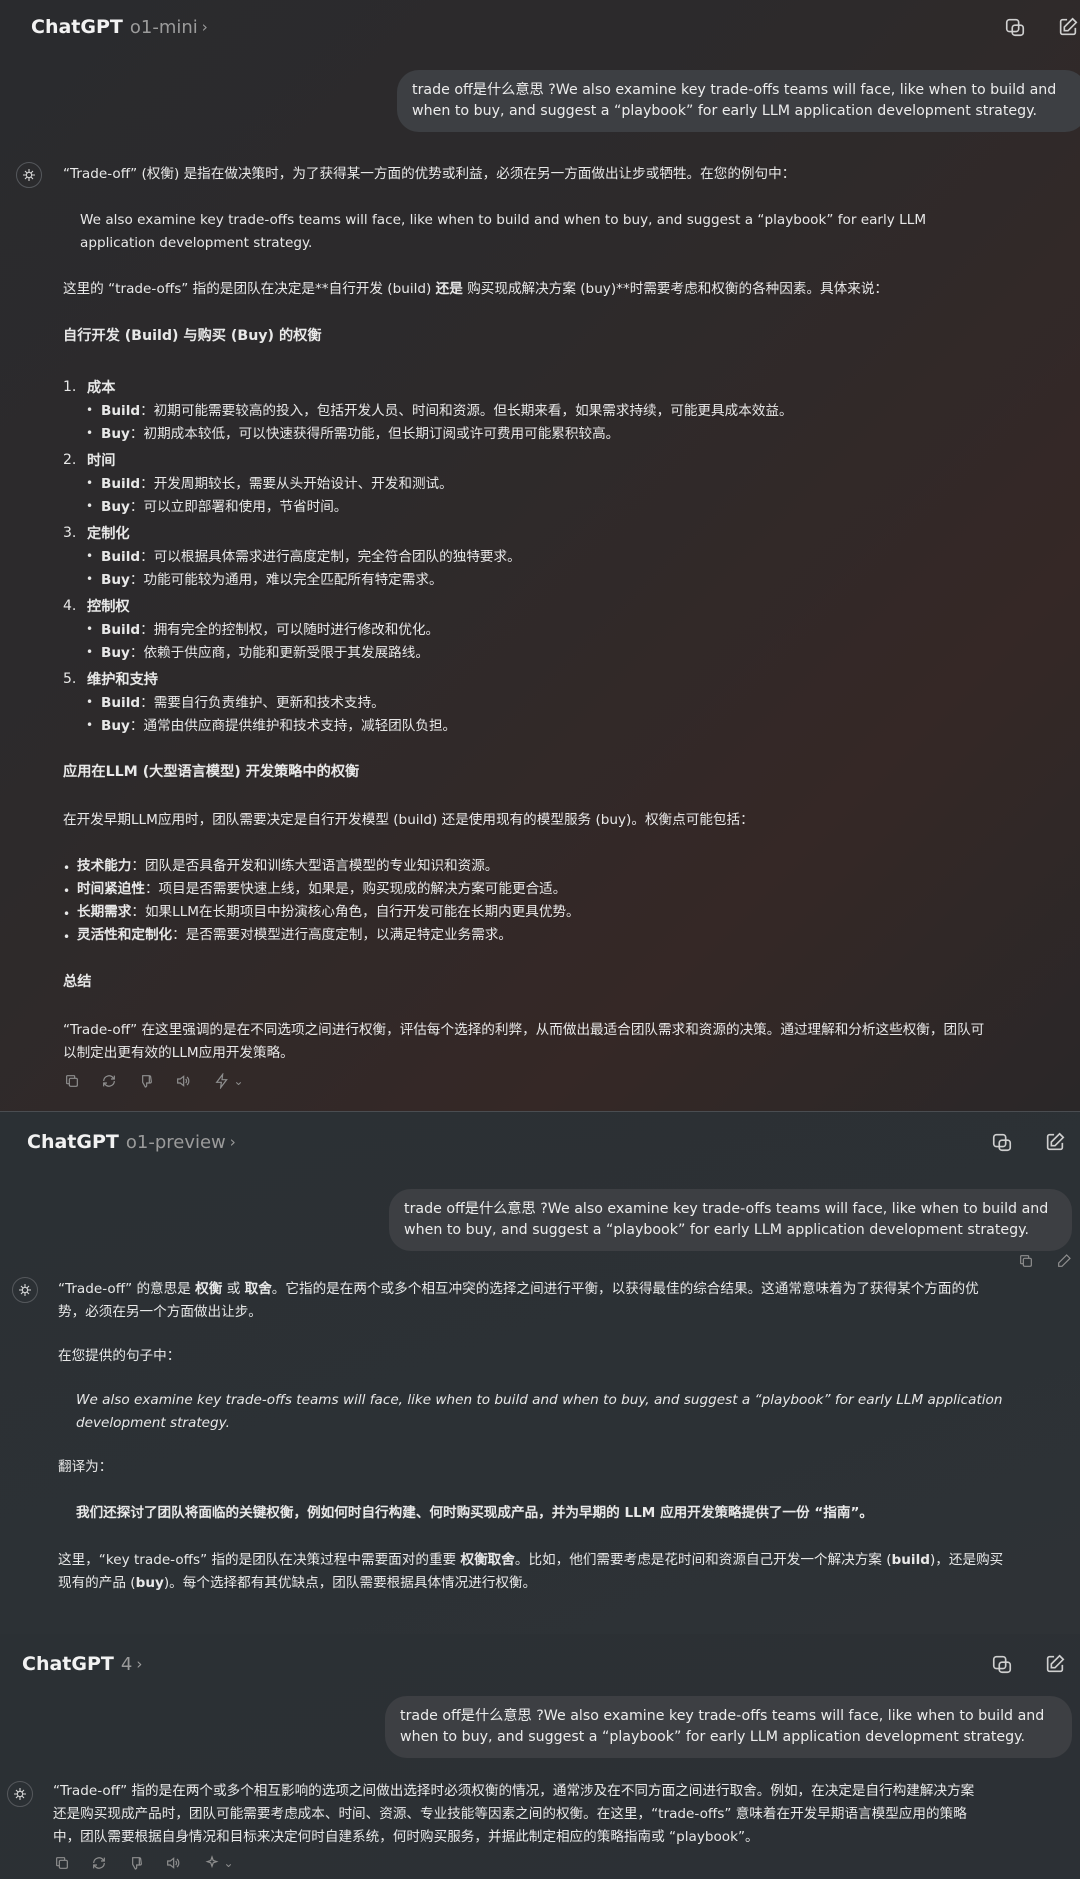 The height and width of the screenshot is (1879, 1080). Describe the element at coordinates (192, 336) in the screenshot. I see `heading-build-vs-buy: 自行开发 (Build) 与购买 (Buy) 的权衡` at that location.